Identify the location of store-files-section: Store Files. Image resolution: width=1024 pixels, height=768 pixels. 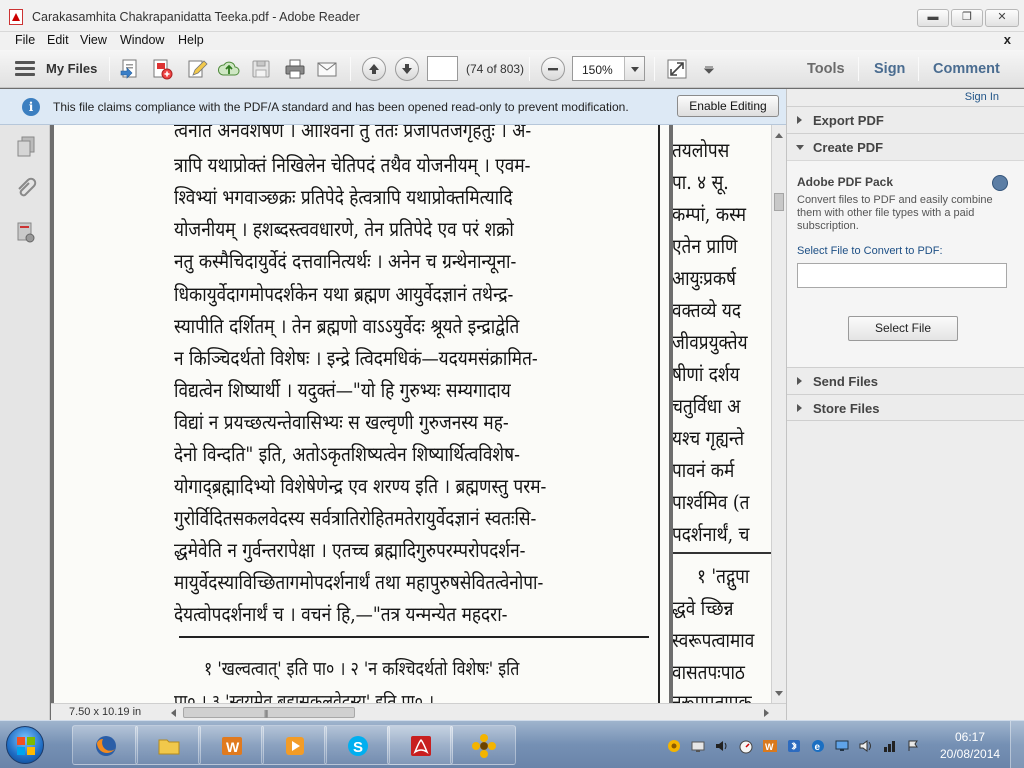
(905, 407).